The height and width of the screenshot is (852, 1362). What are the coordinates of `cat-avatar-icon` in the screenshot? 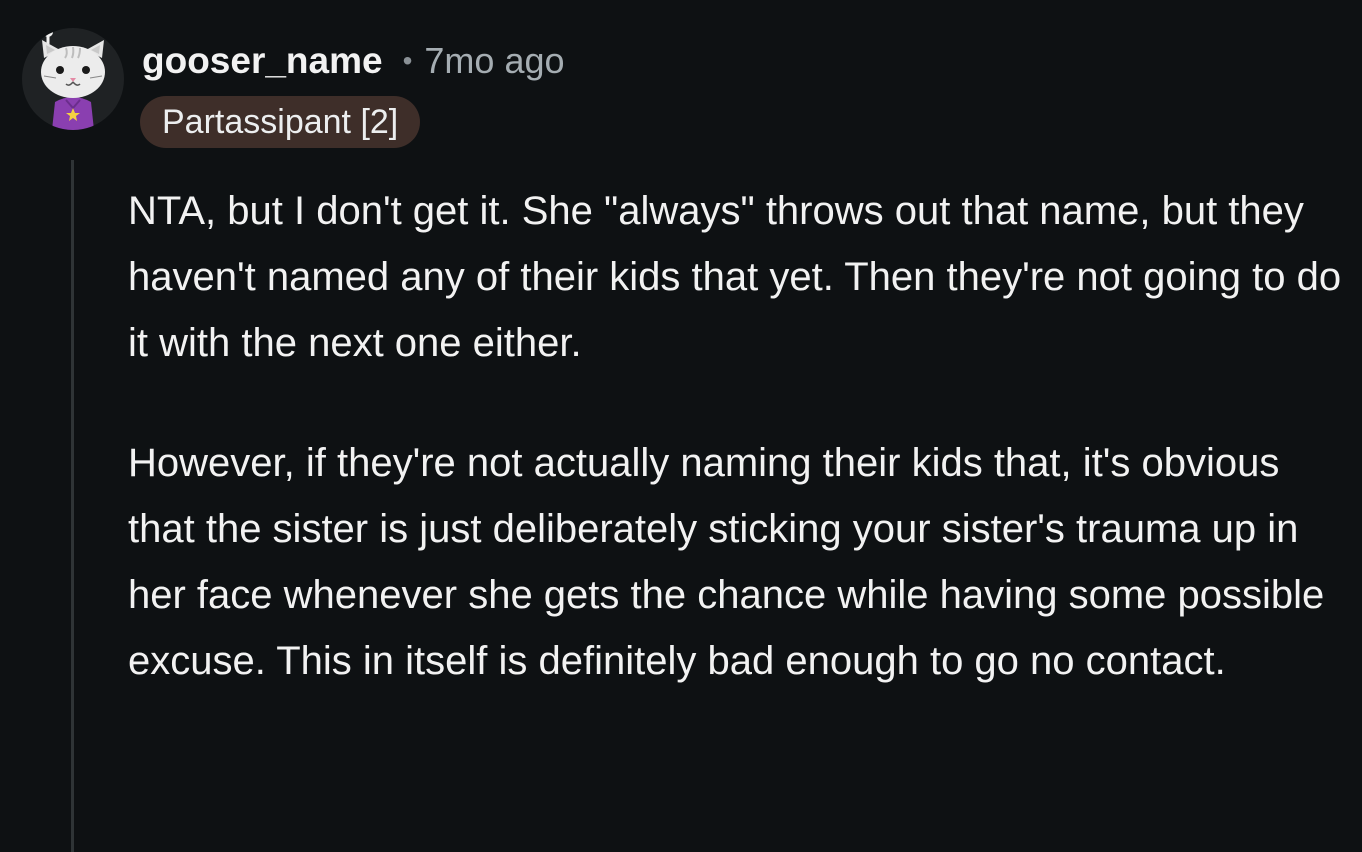 It's located at (73, 79).